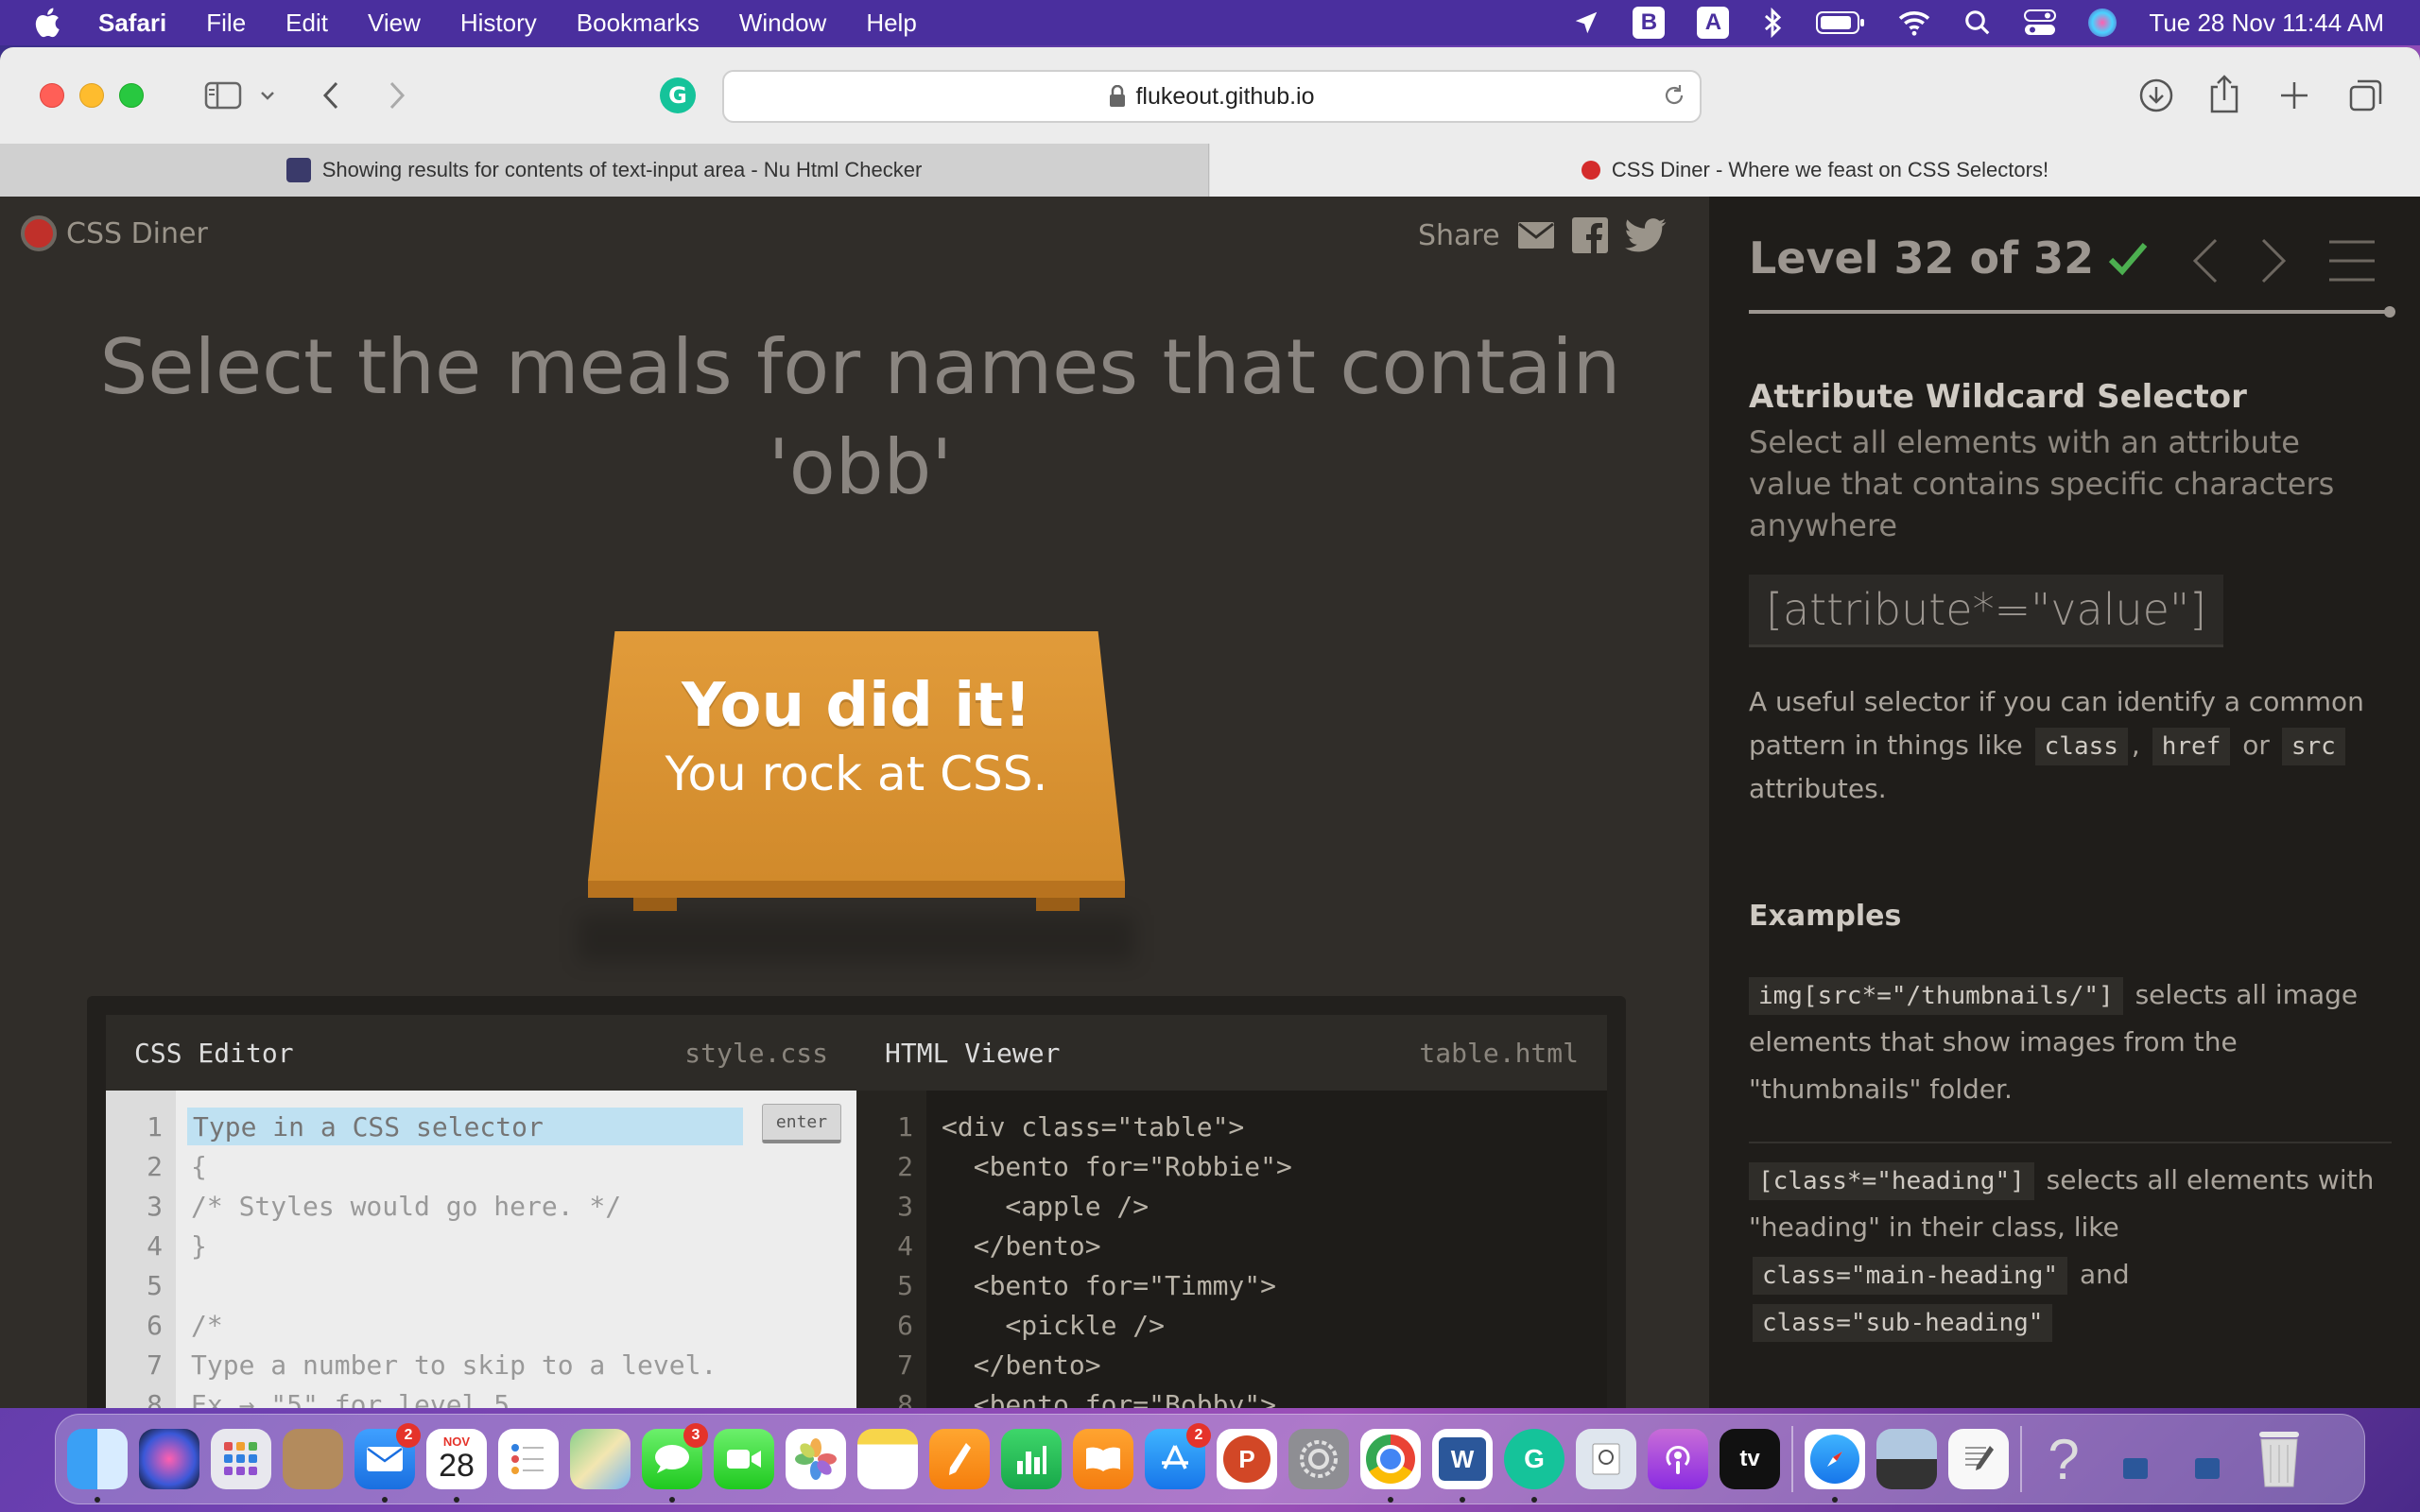 The image size is (2420, 1512). Describe the element at coordinates (2366, 95) in the screenshot. I see `tab-overview-icon` at that location.